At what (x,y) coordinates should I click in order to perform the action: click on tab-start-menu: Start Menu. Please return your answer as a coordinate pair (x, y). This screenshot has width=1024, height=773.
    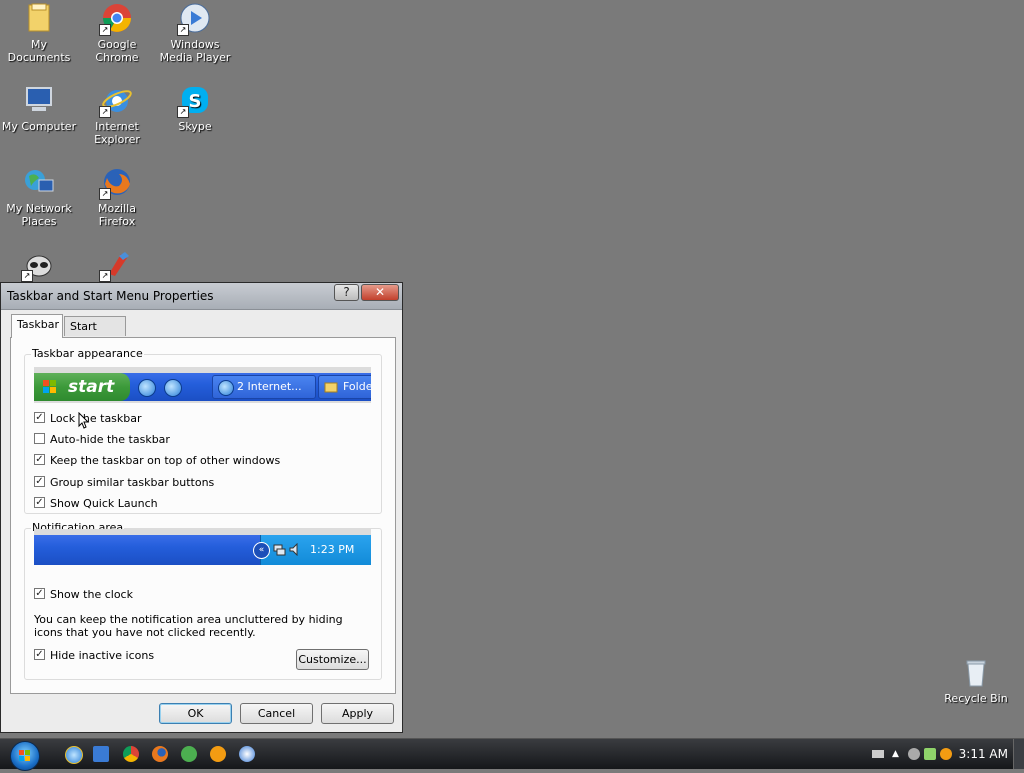
    Looking at the image, I should click on (95, 334).